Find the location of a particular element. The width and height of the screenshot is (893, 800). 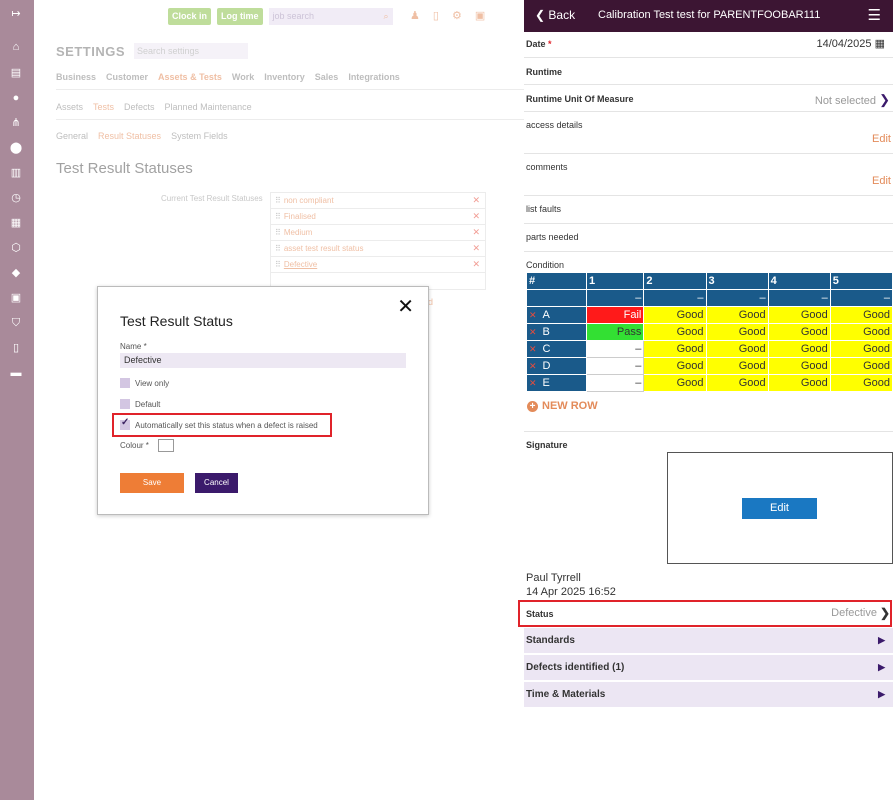

subtab-tests: Tests is located at coordinates (103, 107).